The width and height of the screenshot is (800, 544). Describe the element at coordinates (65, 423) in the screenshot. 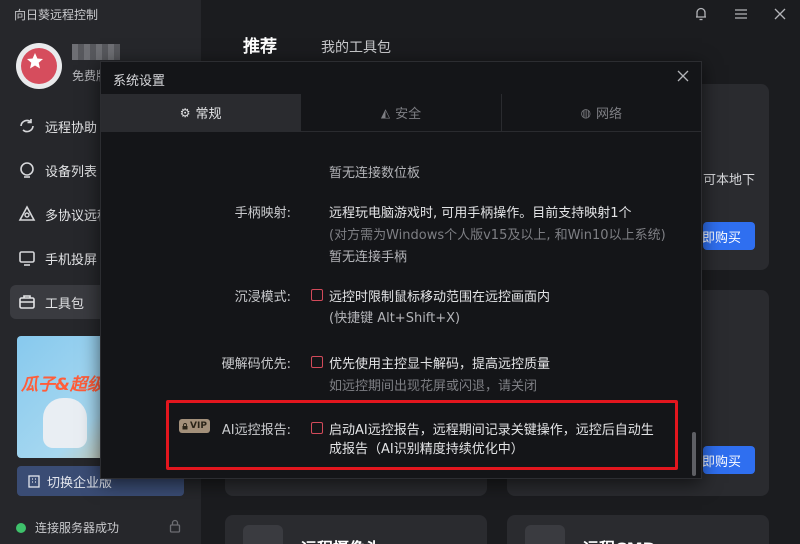

I see `robot-illustration` at that location.